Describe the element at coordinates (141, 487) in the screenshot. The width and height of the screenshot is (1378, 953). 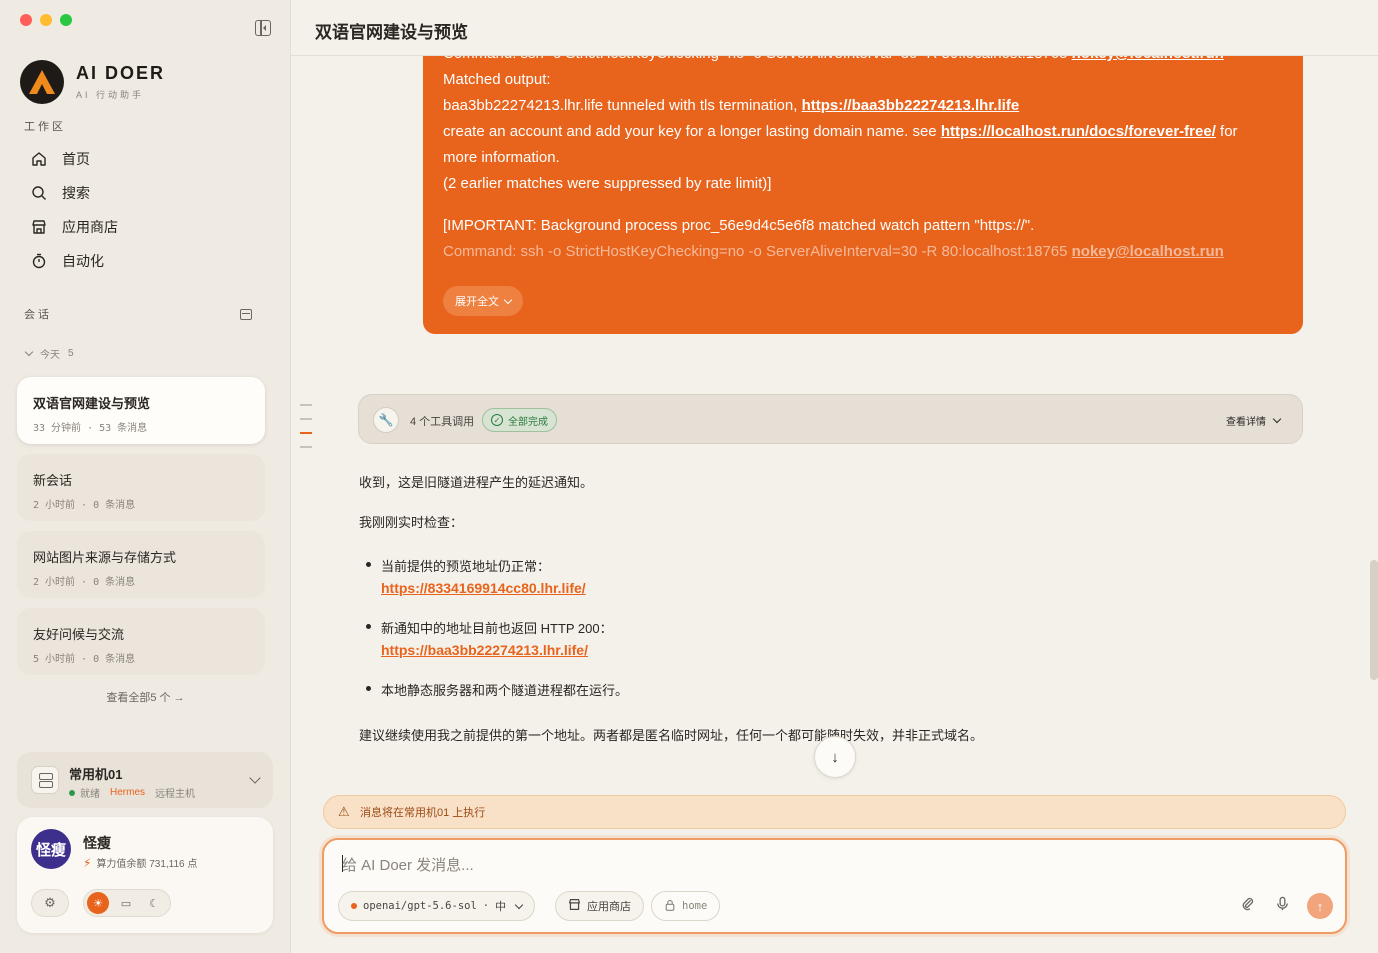
I see `conversation-item: 新会话 2 小时前 · 0 条消息` at that location.